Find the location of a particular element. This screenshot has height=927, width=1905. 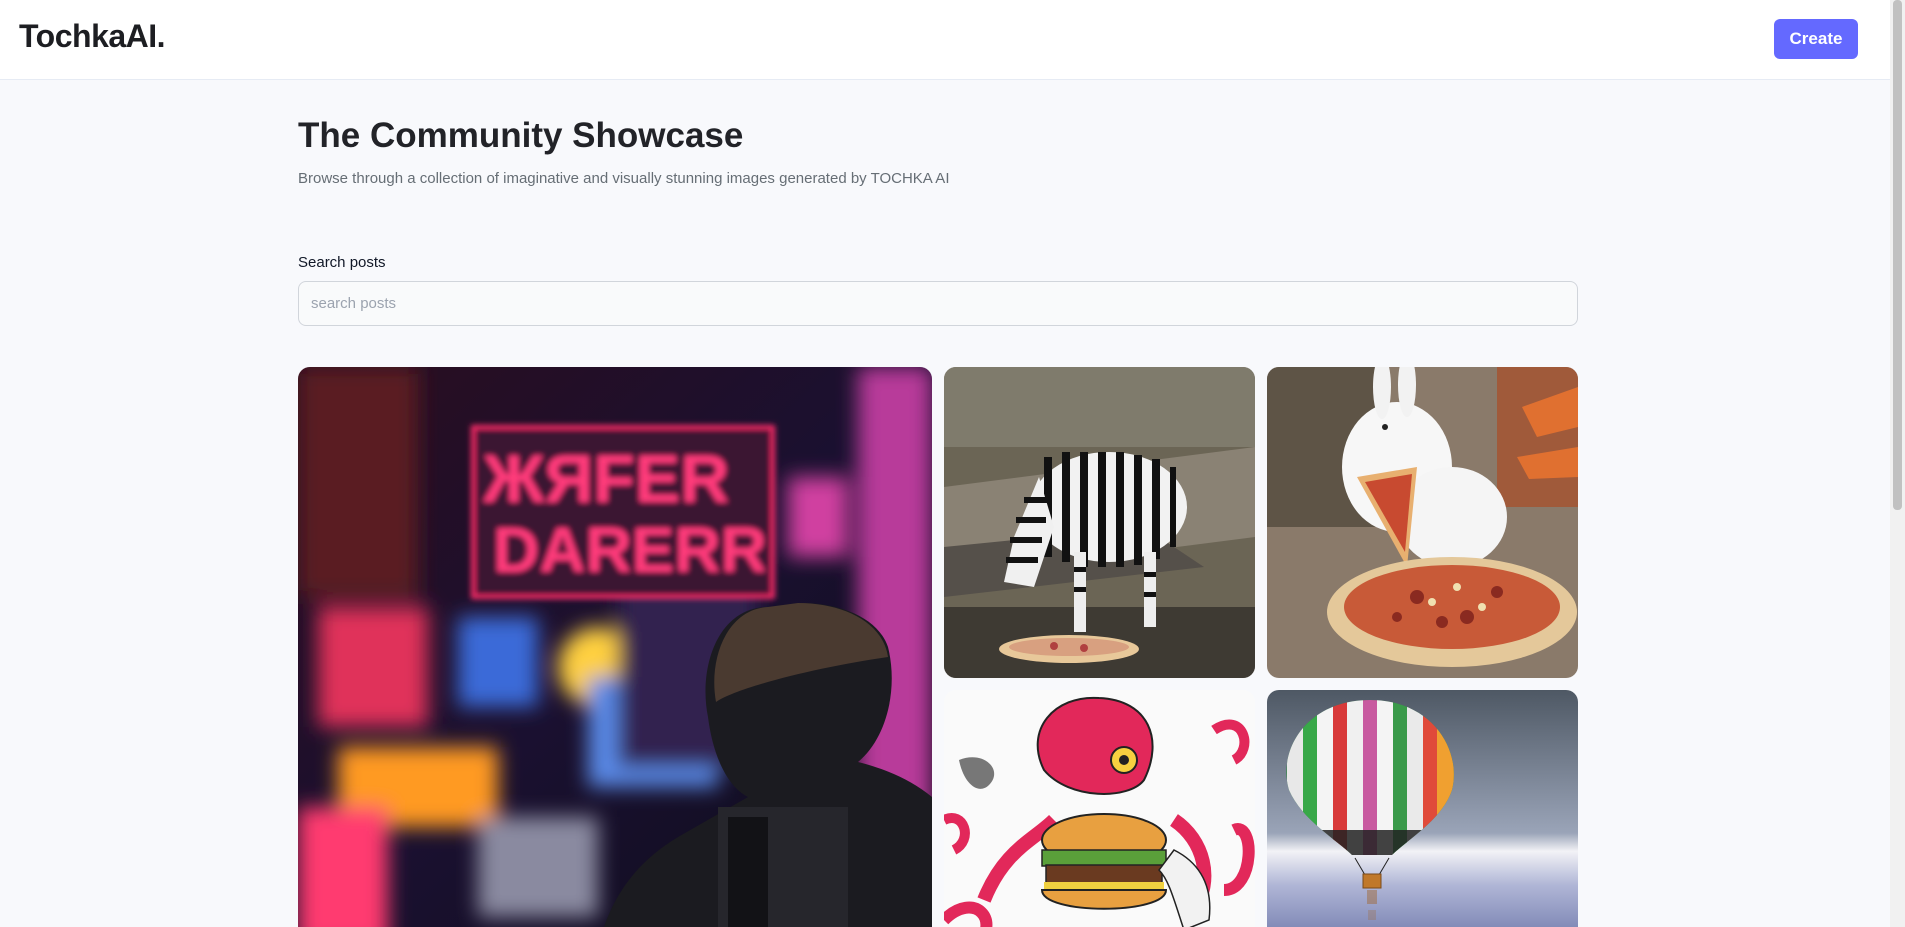

rabbit-illustration is located at coordinates (1422, 522).